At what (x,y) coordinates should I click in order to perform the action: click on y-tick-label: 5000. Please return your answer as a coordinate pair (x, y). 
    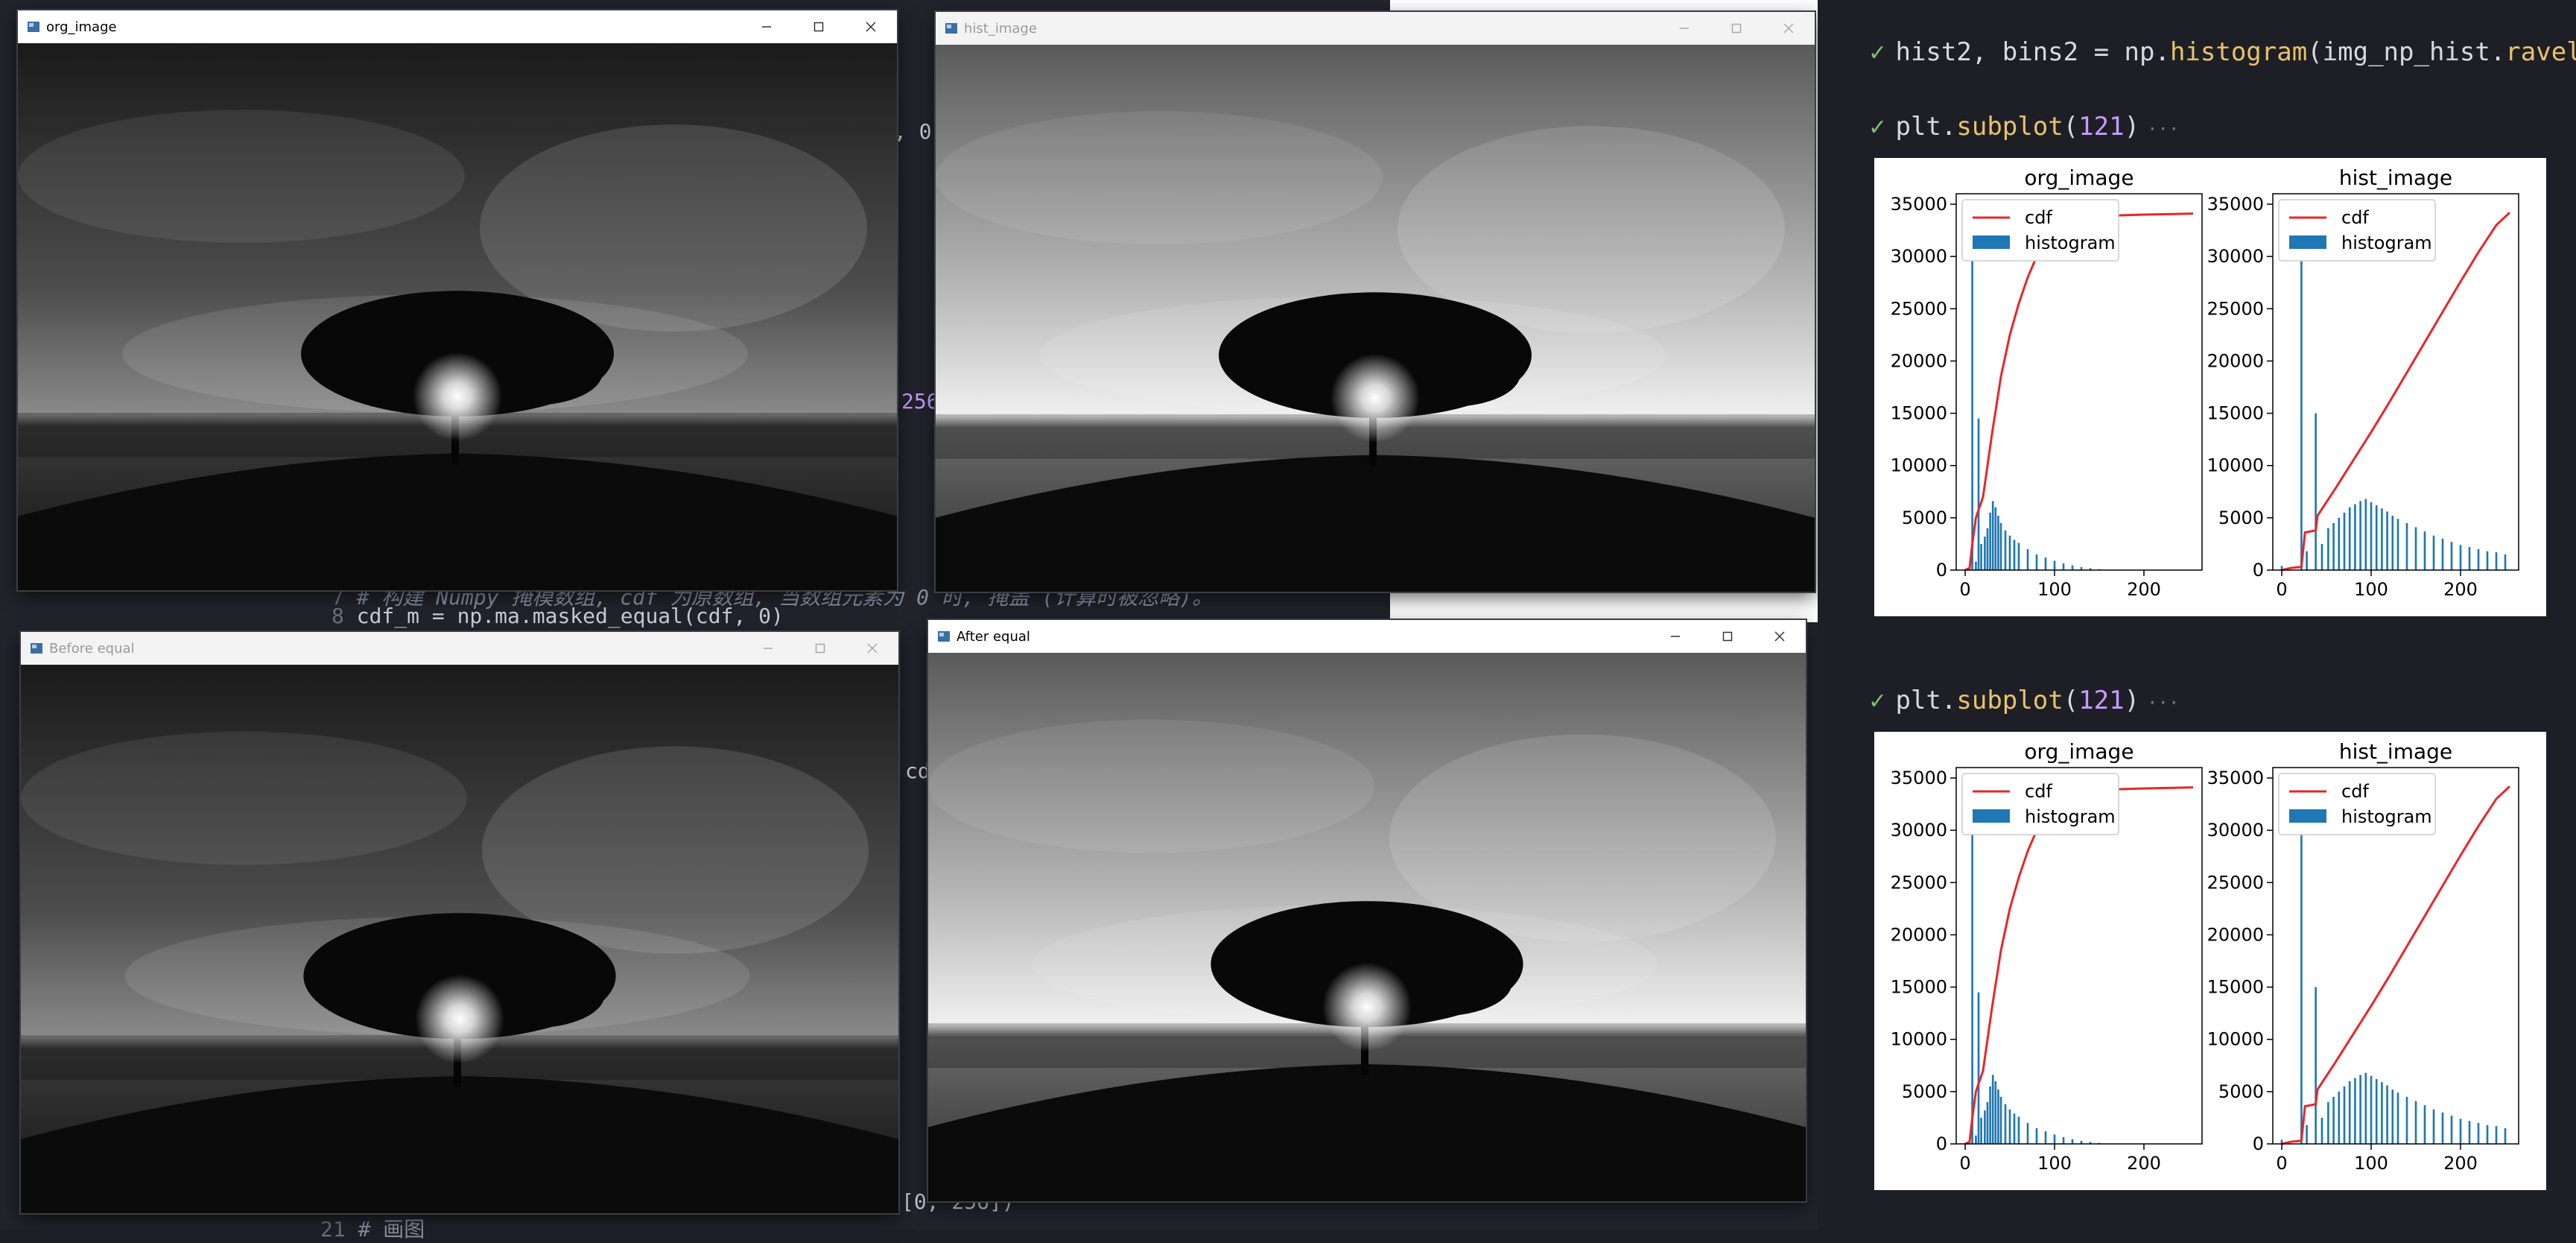
    Looking at the image, I should click on (2241, 517).